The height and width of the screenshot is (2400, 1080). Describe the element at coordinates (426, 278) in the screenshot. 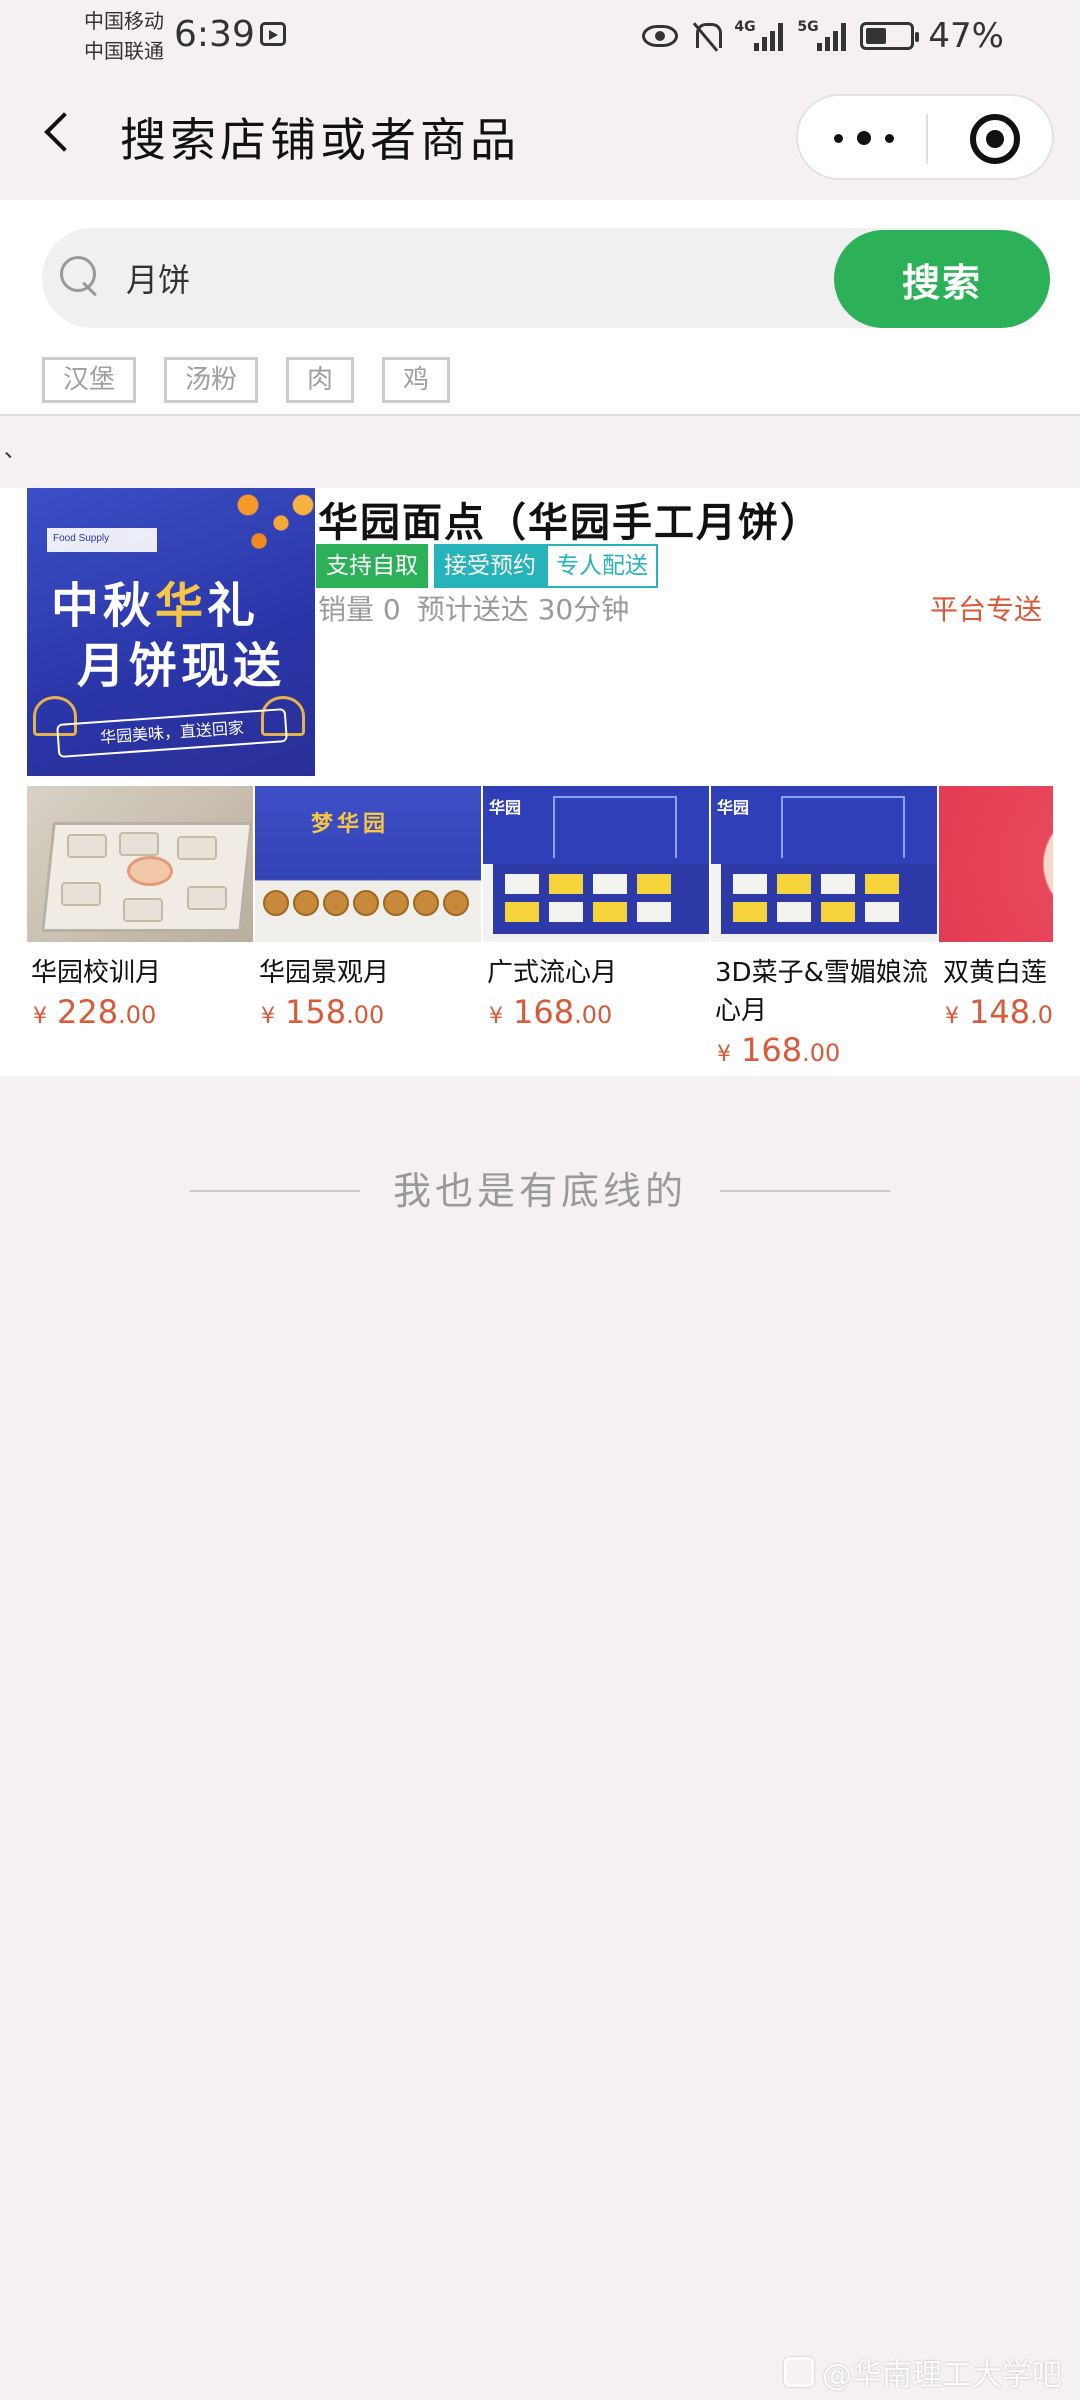

I see `search-input` at that location.